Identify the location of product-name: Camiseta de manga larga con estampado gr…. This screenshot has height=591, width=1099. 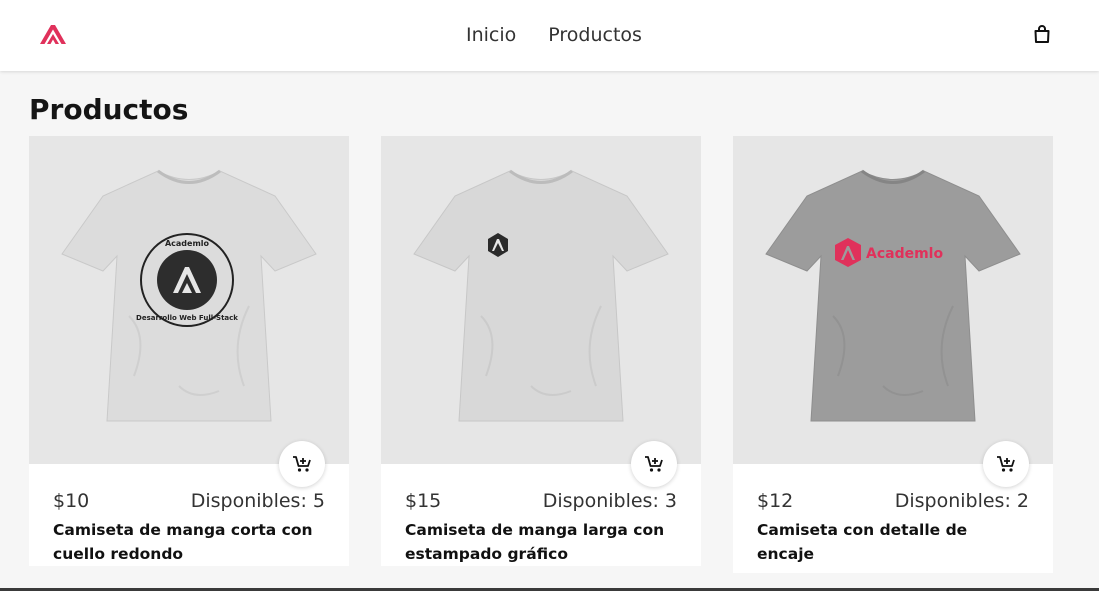
(535, 542).